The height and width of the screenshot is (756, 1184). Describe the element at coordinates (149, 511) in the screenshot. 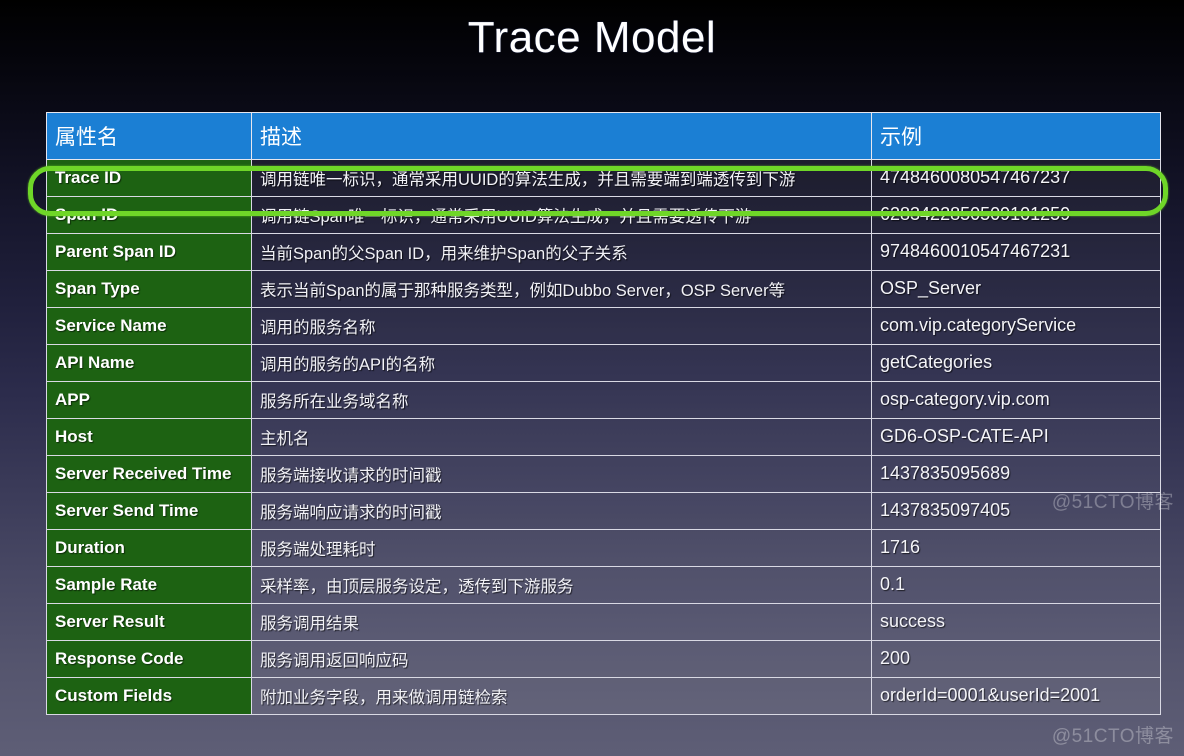

I see `cell-attribute: Server Send Time` at that location.